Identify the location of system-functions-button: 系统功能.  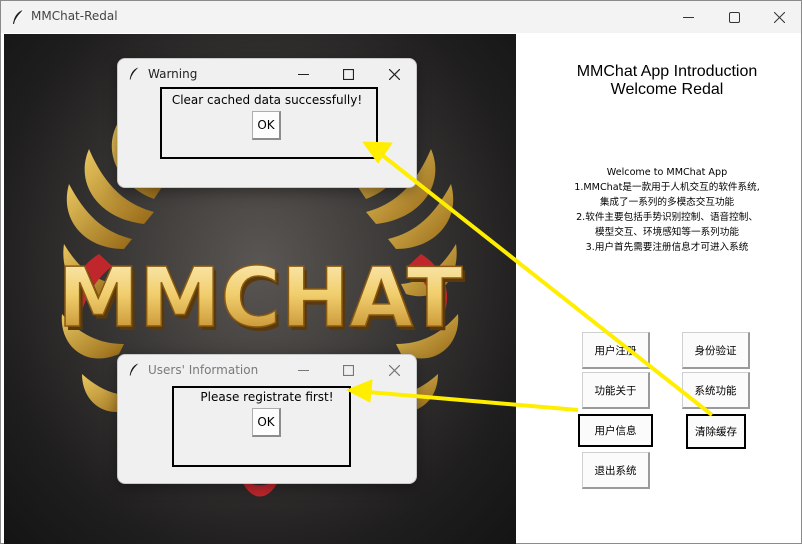
(716, 390).